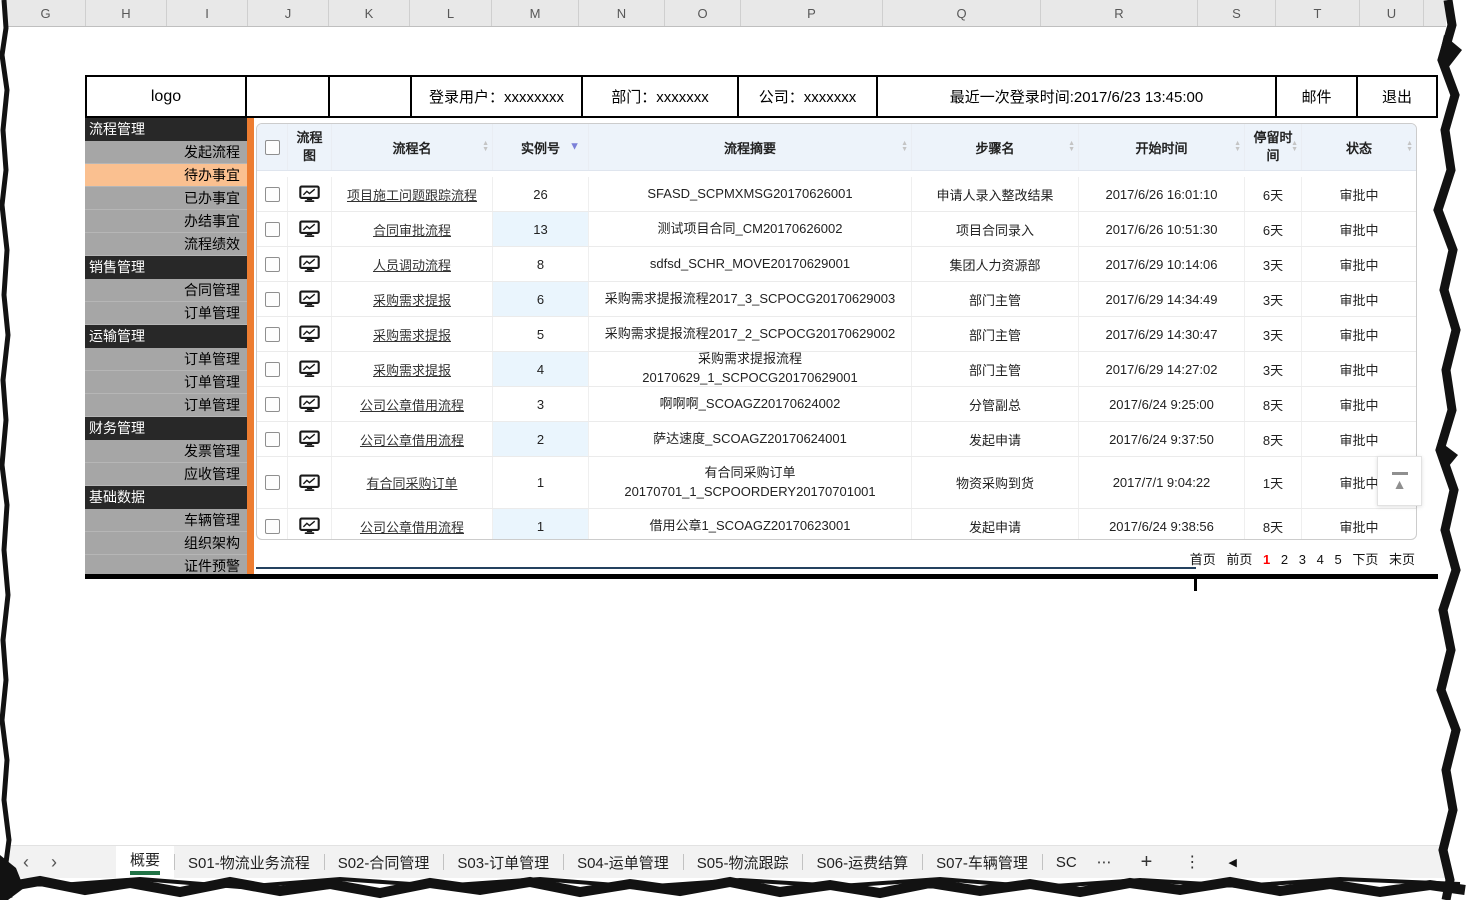 Image resolution: width=1483 pixels, height=900 pixels. What do you see at coordinates (1119, 13) in the screenshot?
I see `column-header-R: R` at bounding box center [1119, 13].